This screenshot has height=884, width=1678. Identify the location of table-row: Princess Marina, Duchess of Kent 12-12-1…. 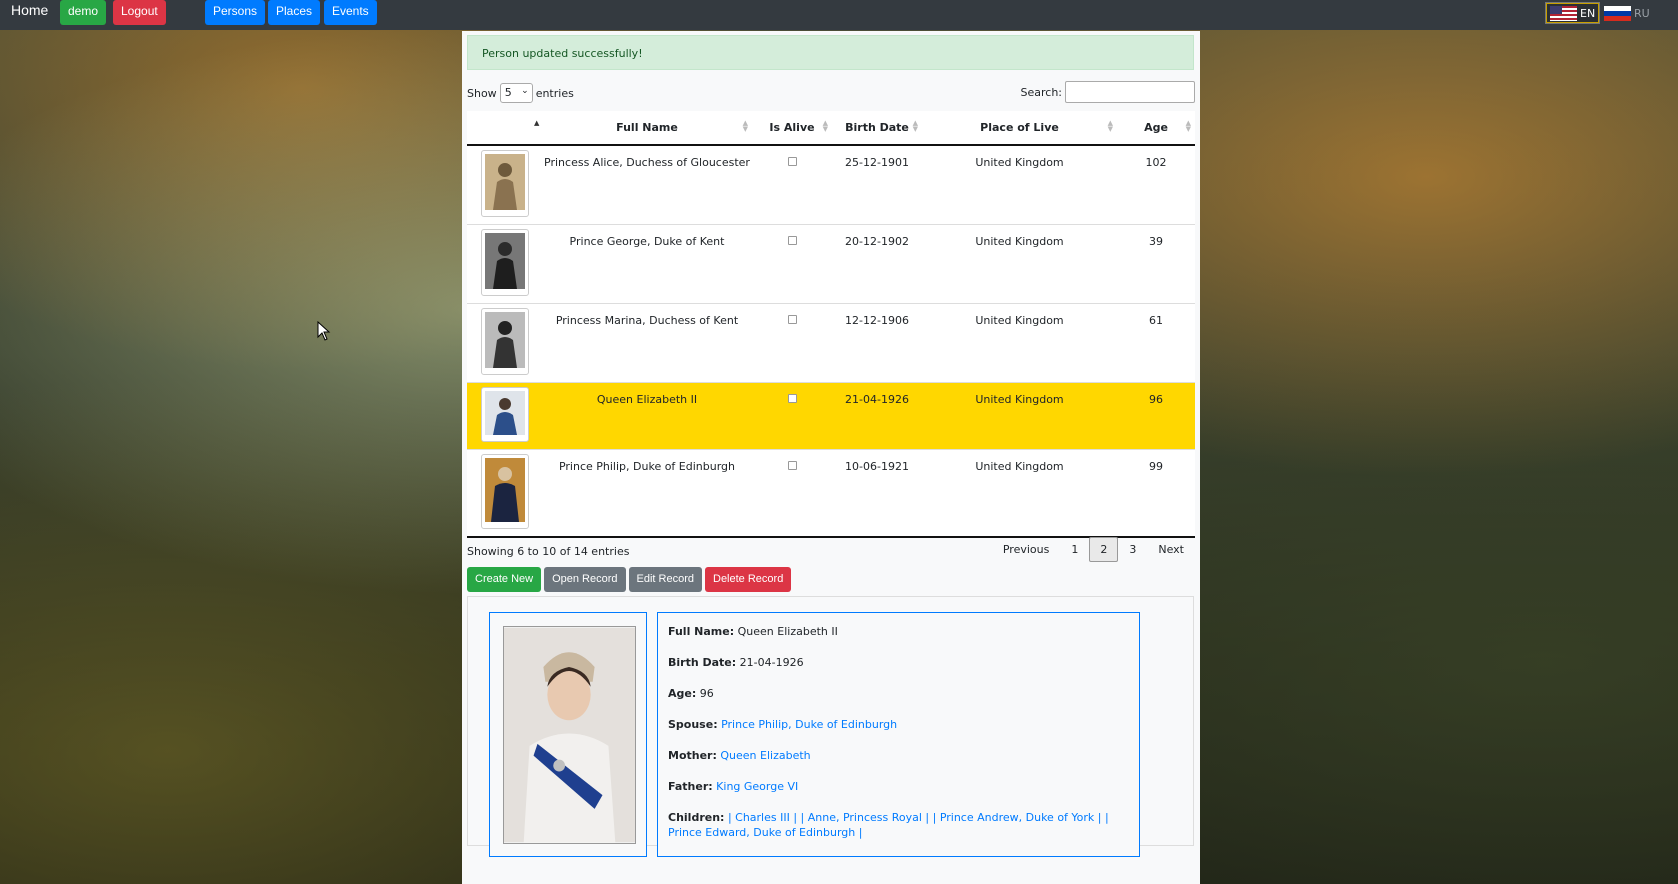
(831, 343).